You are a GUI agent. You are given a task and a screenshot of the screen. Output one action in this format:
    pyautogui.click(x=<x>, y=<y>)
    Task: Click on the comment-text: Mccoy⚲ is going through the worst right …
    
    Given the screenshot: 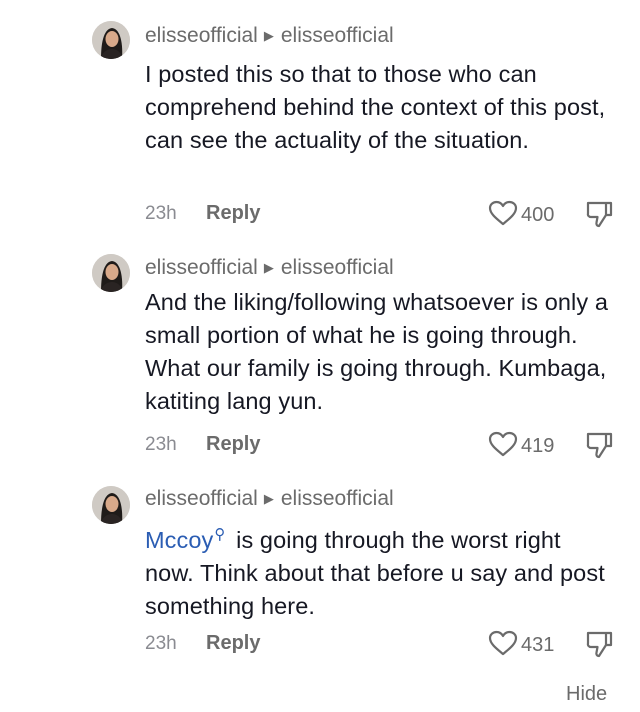 What is the action you would take?
    pyautogui.click(x=380, y=570)
    